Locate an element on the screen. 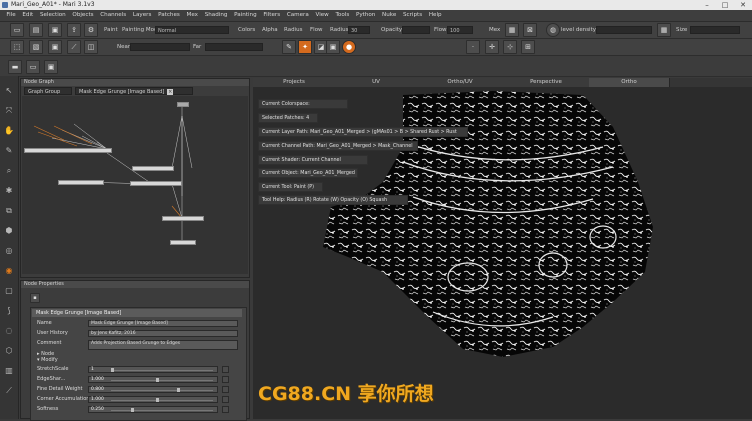 The height and width of the screenshot is (421, 752). new-icon: ▭ is located at coordinates (17, 30).